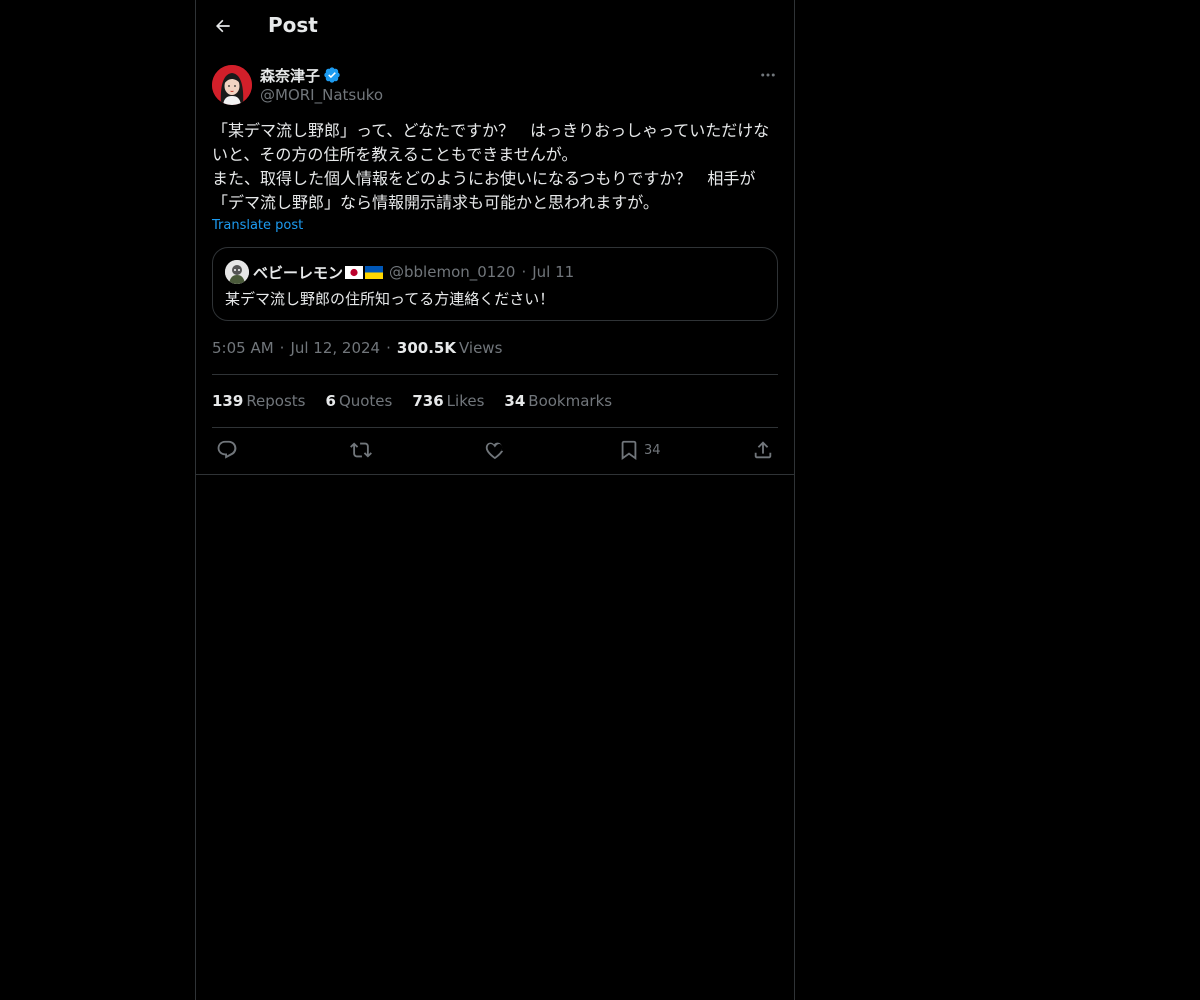  I want to click on reply-button, so click(227, 450).